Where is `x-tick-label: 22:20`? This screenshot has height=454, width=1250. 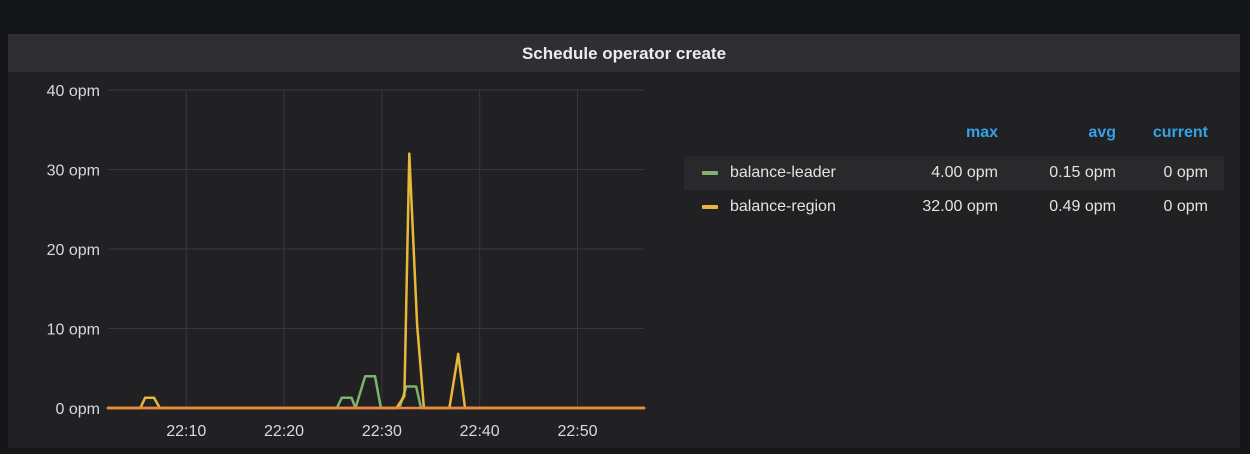
x-tick-label: 22:20 is located at coordinates (284, 431).